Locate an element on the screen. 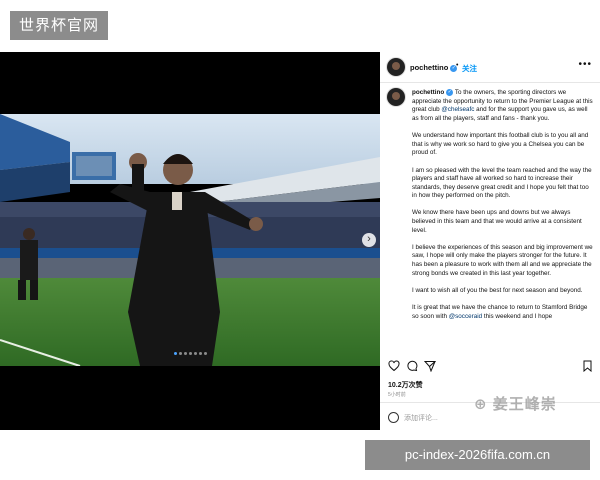  watermark-logo: ⊕ 姜王峰崇 is located at coordinates (515, 404).